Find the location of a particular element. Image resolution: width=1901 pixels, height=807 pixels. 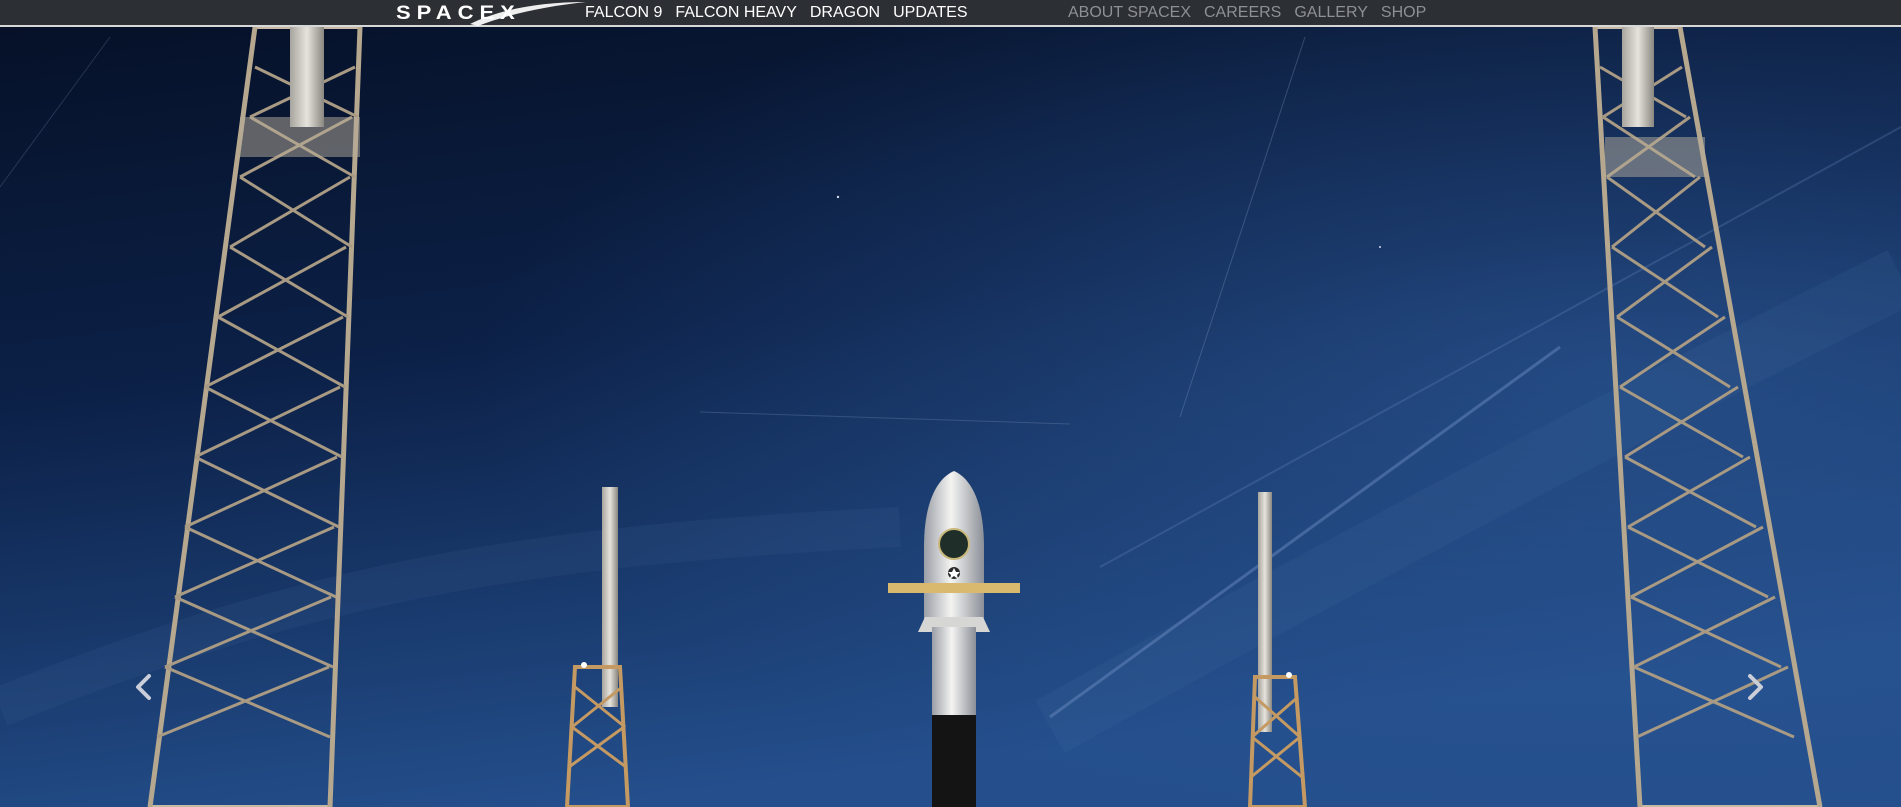

nav-item-falcon-9: FALCON 9 is located at coordinates (623, 12).